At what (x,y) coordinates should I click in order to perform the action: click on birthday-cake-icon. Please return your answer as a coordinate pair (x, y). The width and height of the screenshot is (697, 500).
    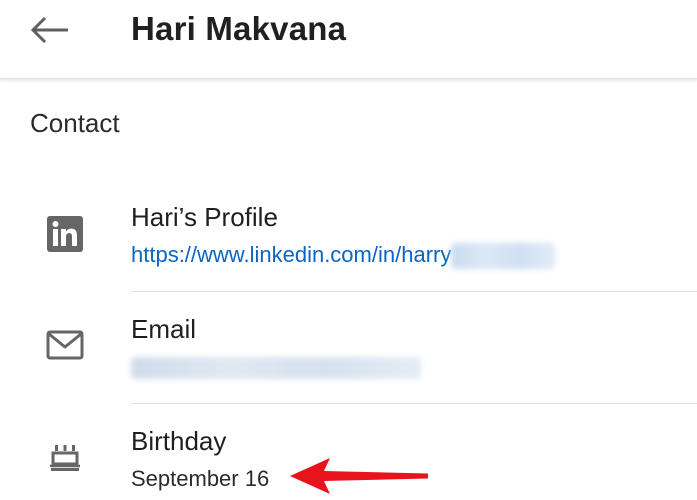
    Looking at the image, I should click on (65, 458).